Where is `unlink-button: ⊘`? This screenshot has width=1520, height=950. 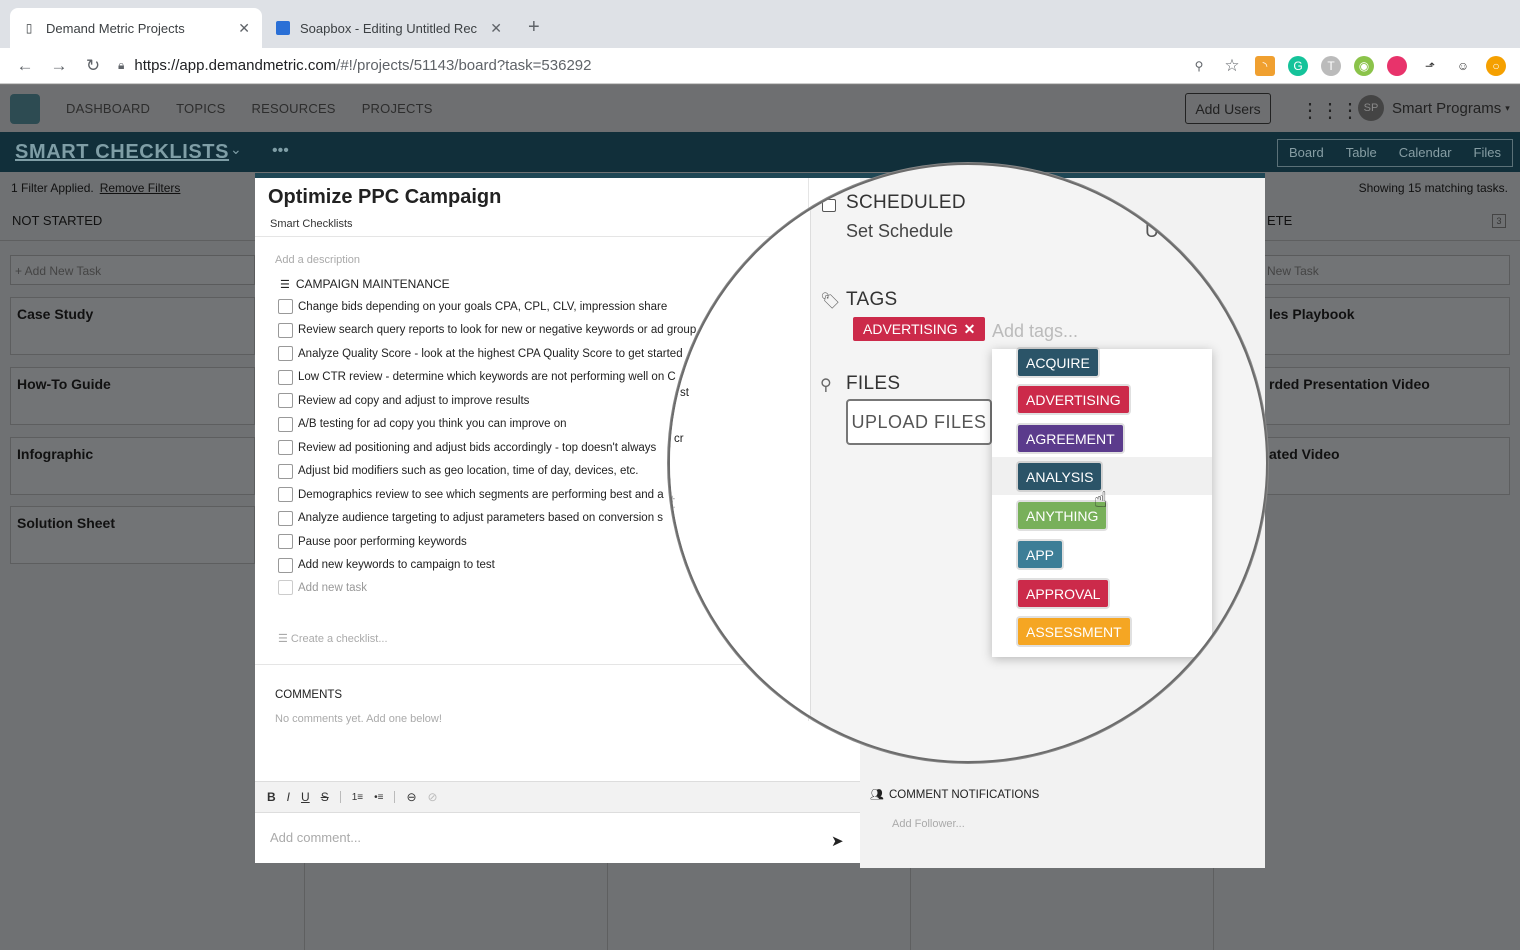 unlink-button: ⊘ is located at coordinates (433, 797).